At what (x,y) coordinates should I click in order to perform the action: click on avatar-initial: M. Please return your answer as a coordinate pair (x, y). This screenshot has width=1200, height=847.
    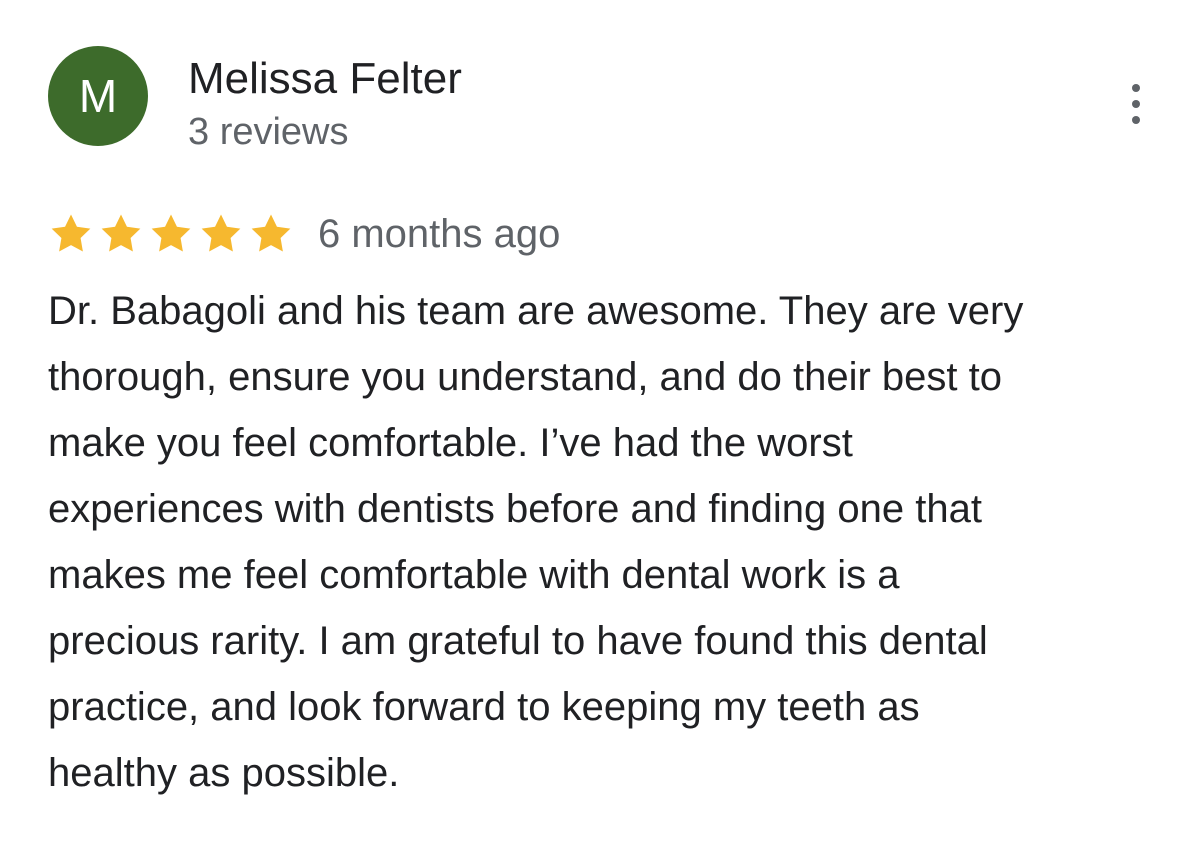
    Looking at the image, I should click on (98, 96).